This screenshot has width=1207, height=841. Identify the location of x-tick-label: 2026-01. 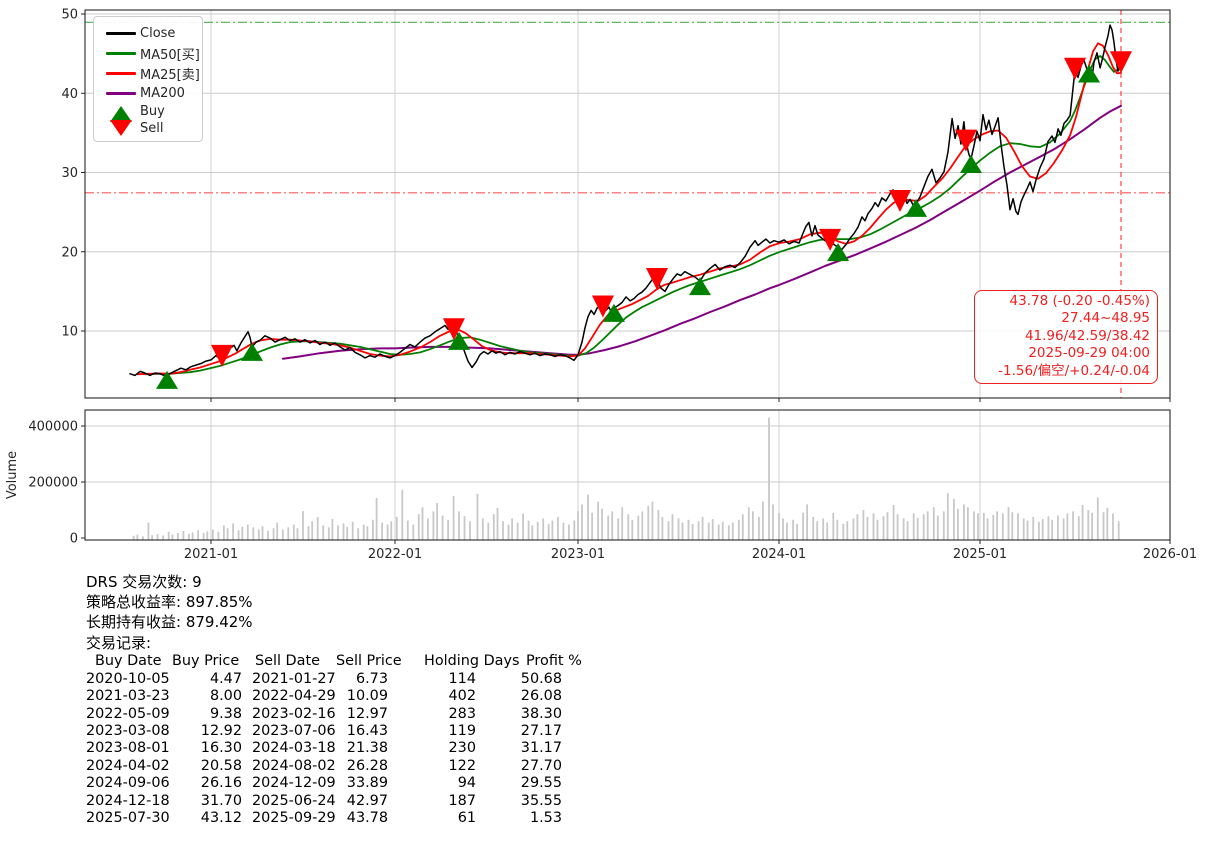
(1170, 554).